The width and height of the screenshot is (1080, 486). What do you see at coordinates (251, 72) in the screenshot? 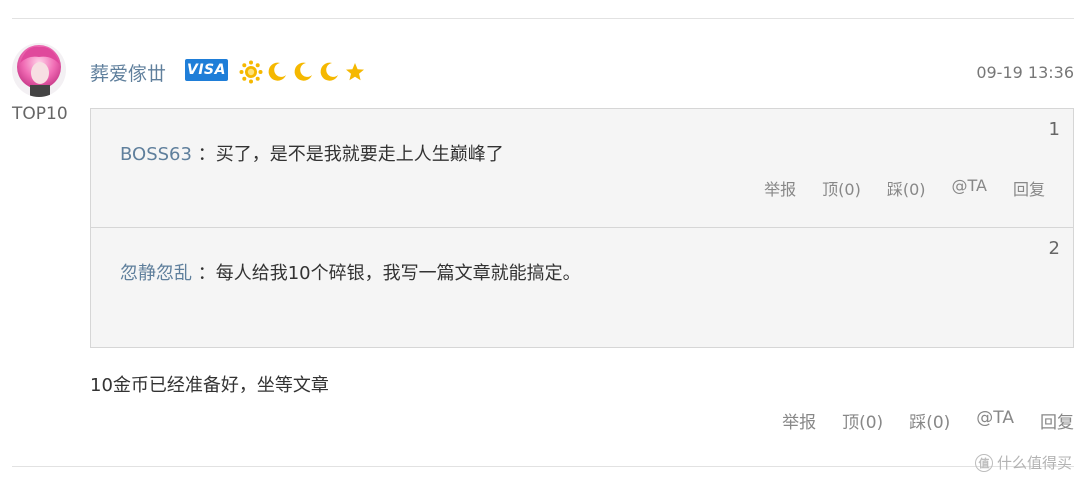
I see `sun-icon` at bounding box center [251, 72].